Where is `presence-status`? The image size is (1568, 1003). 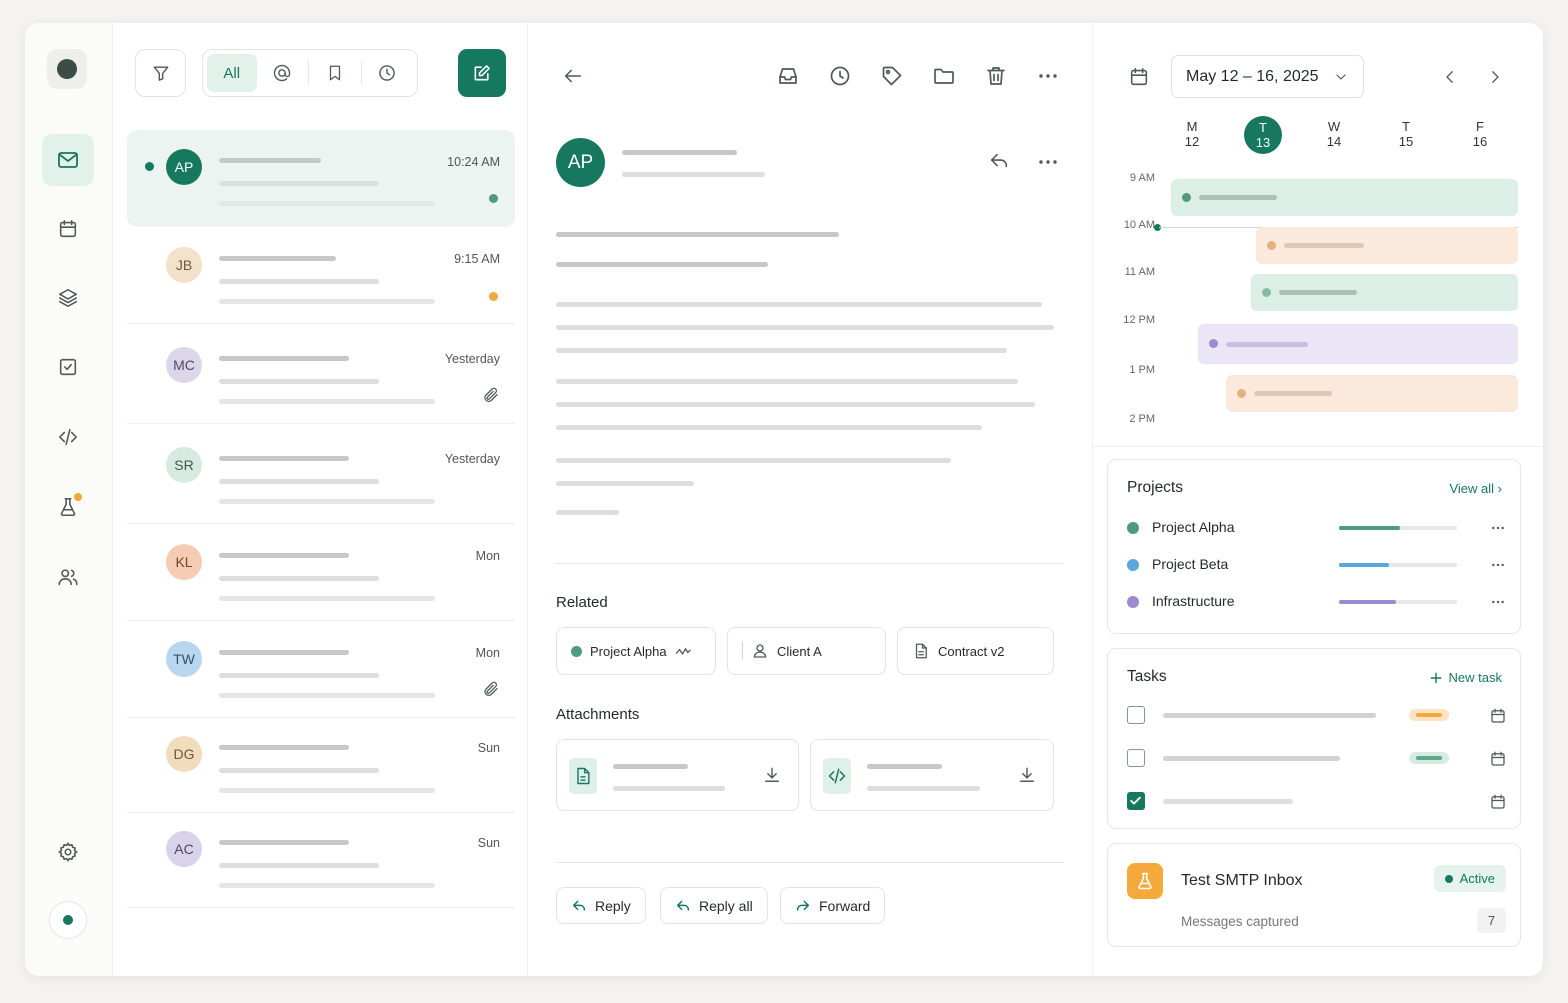
presence-status is located at coordinates (68, 920).